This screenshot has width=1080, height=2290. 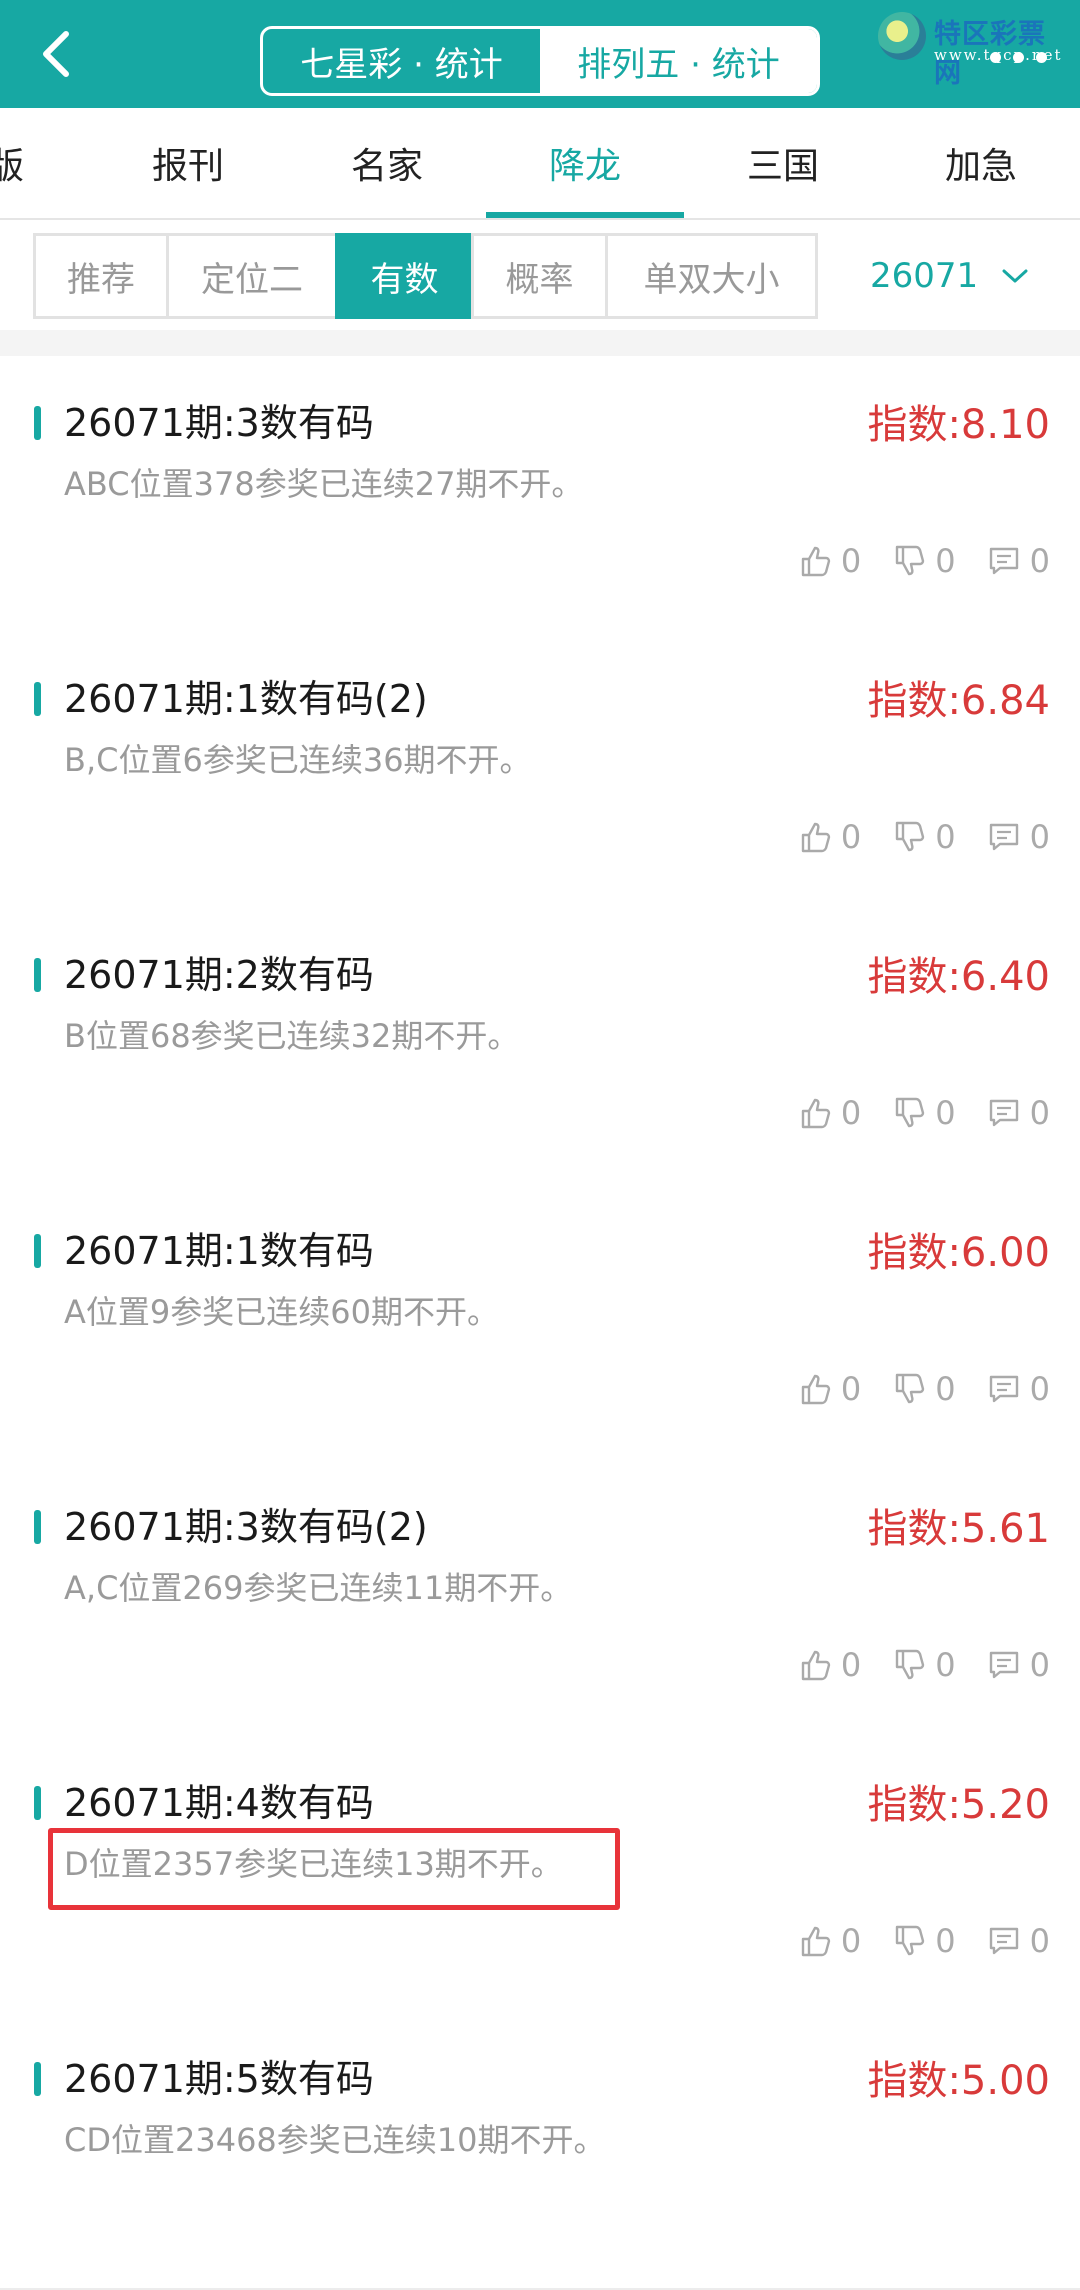 What do you see at coordinates (958, 701) in the screenshot?
I see `item-index: 指数:6.84` at bounding box center [958, 701].